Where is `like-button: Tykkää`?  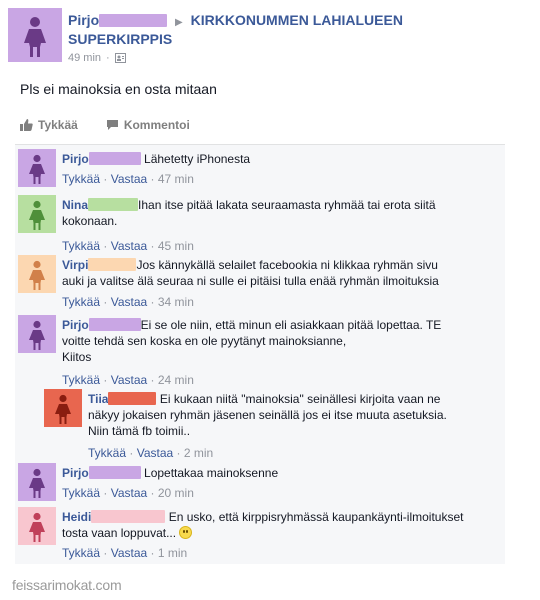
like-button: Tykkää is located at coordinates (49, 125).